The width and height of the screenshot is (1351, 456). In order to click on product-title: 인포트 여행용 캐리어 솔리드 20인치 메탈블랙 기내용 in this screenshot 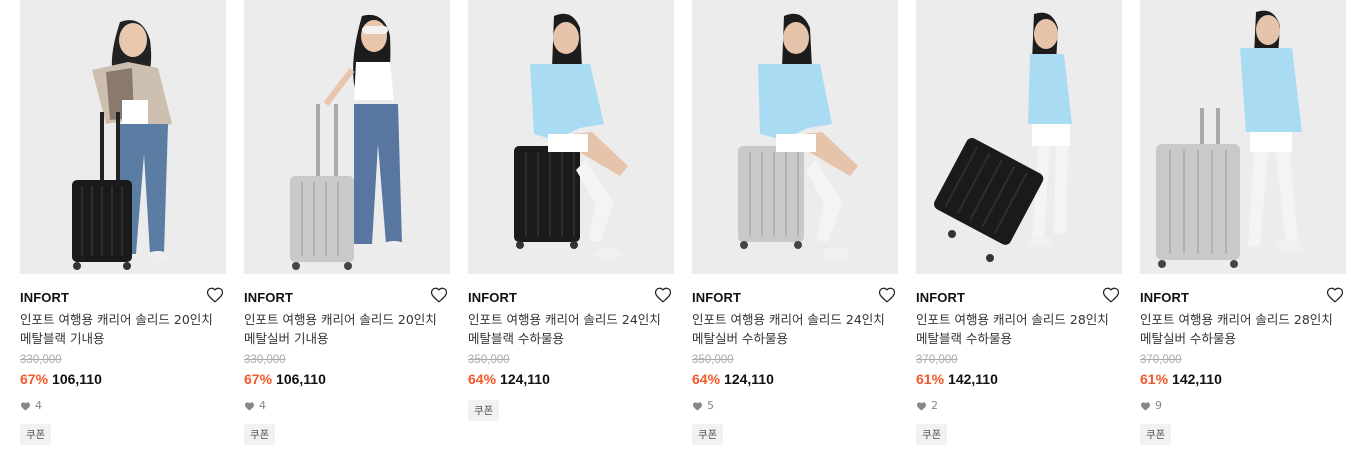, I will do `click(122, 329)`.